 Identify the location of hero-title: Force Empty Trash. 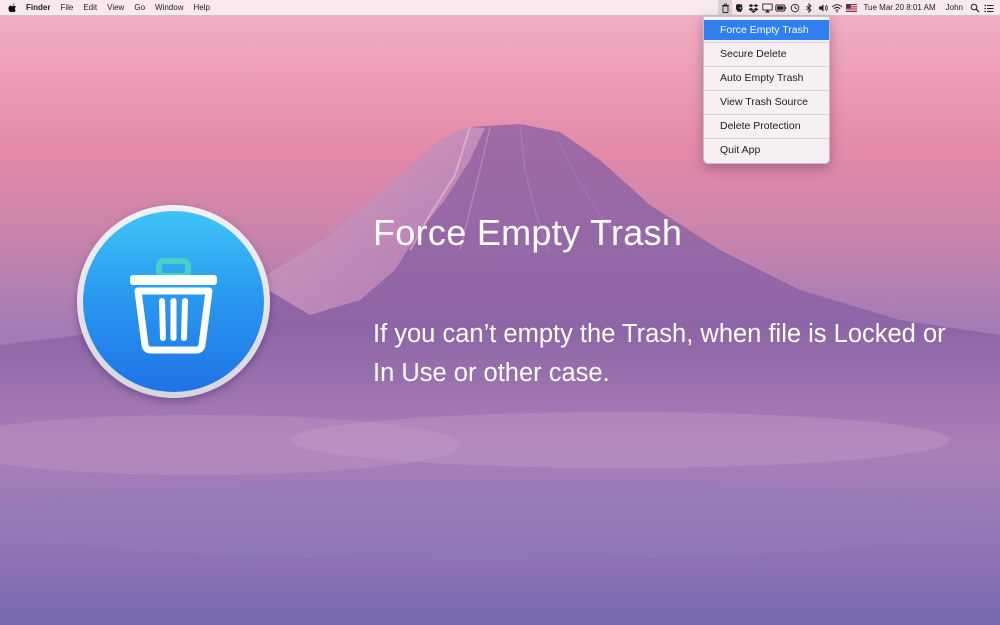
(528, 232).